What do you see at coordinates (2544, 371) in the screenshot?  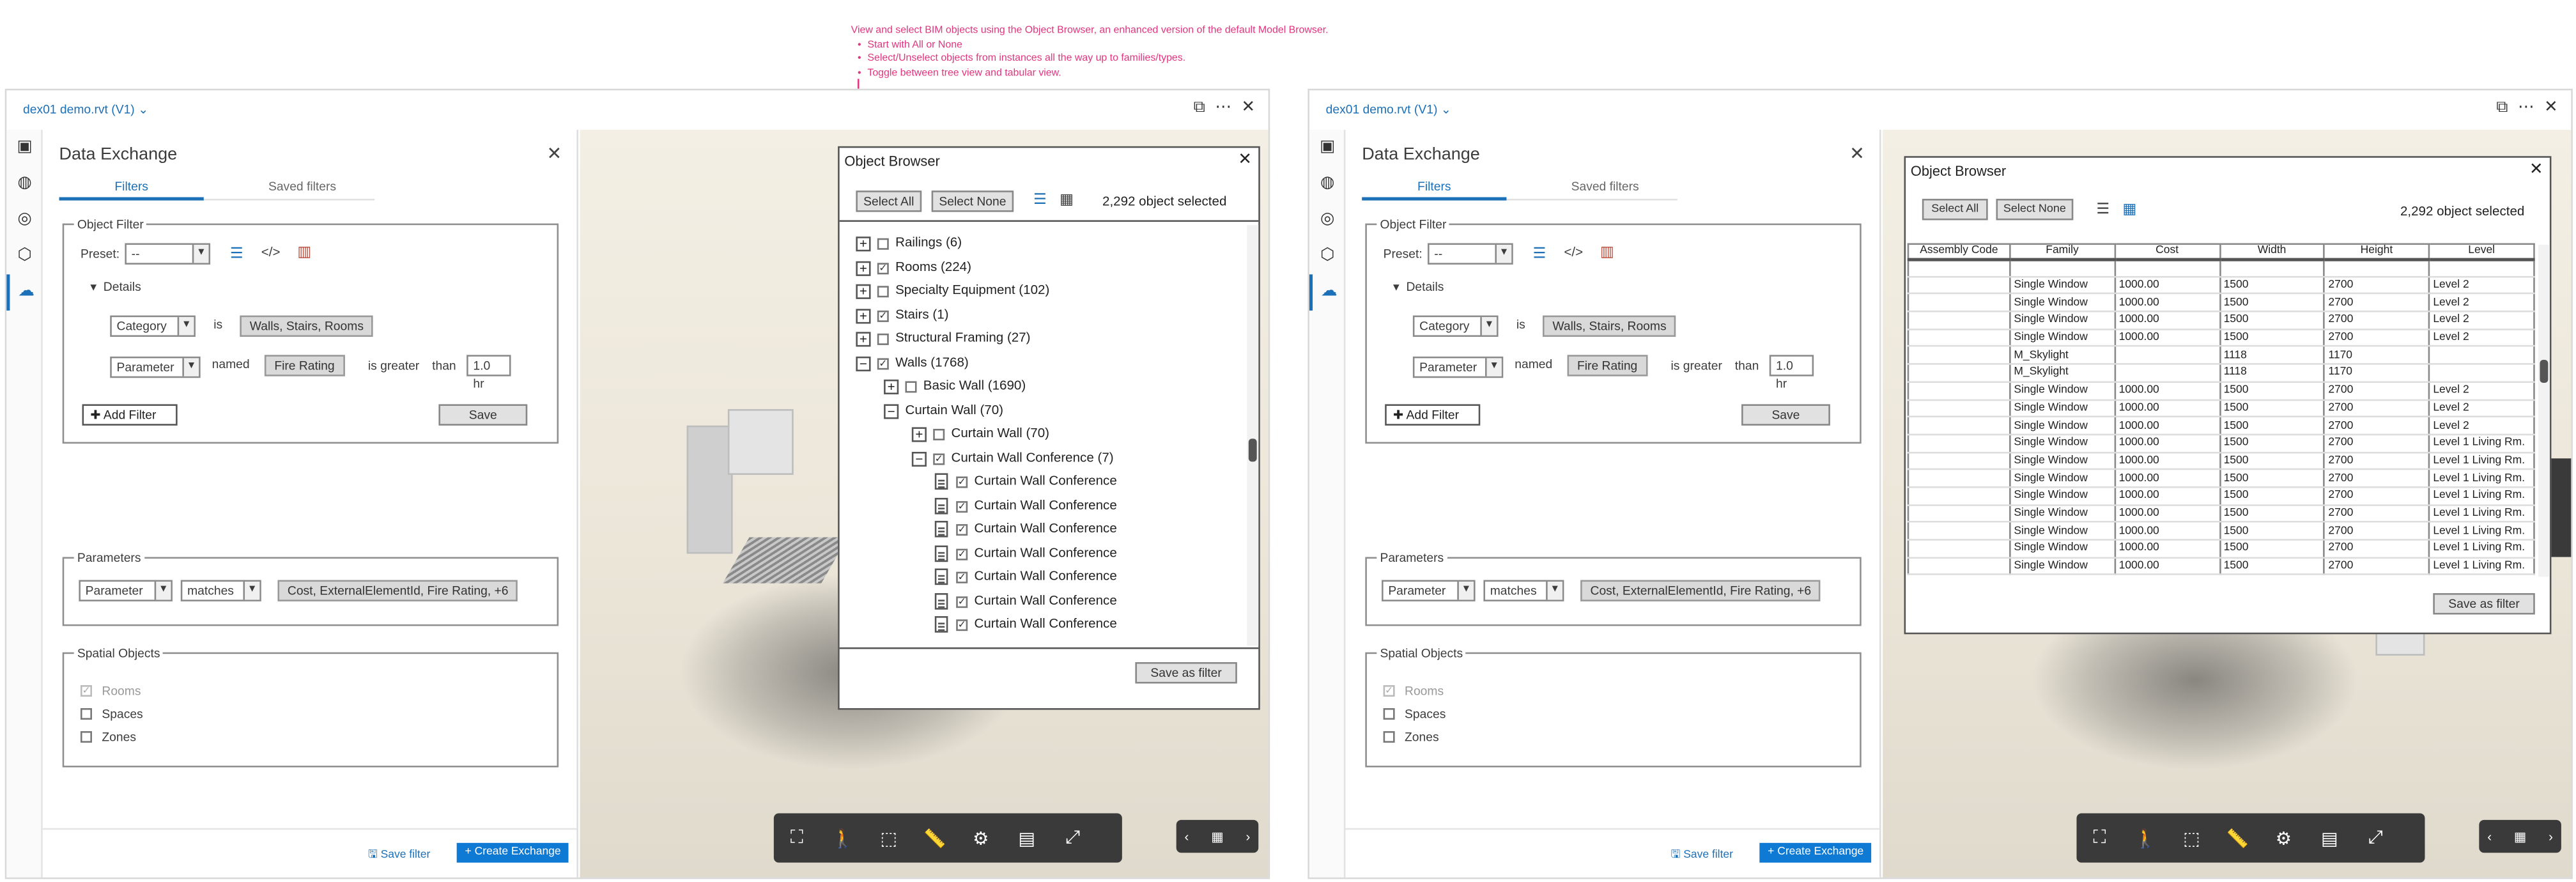 I see `scroll-thumb` at bounding box center [2544, 371].